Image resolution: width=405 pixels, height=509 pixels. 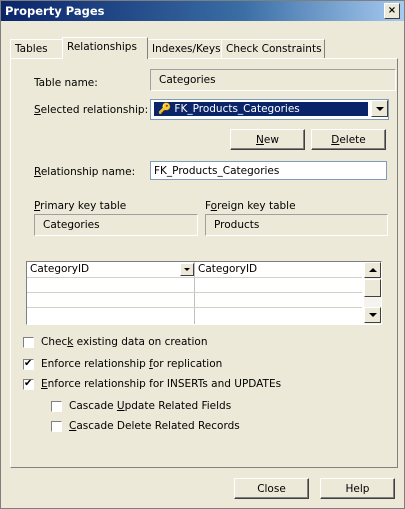 I want to click on cascade-delete-checkbox, so click(x=56, y=426).